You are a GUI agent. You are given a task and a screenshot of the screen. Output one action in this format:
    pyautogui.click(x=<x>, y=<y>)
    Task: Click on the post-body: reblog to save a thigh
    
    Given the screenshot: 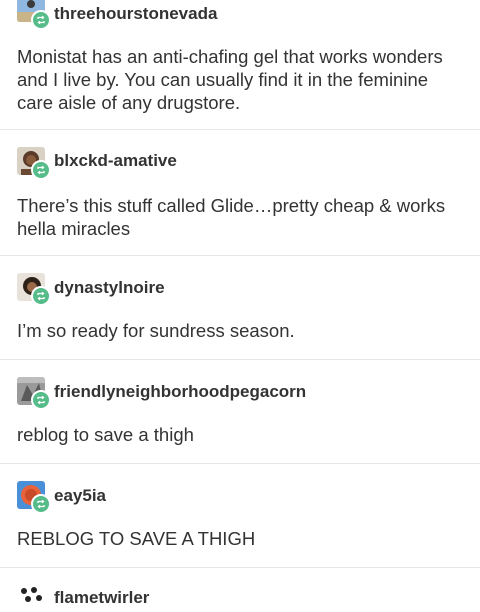 What is the action you would take?
    pyautogui.click(x=242, y=434)
    